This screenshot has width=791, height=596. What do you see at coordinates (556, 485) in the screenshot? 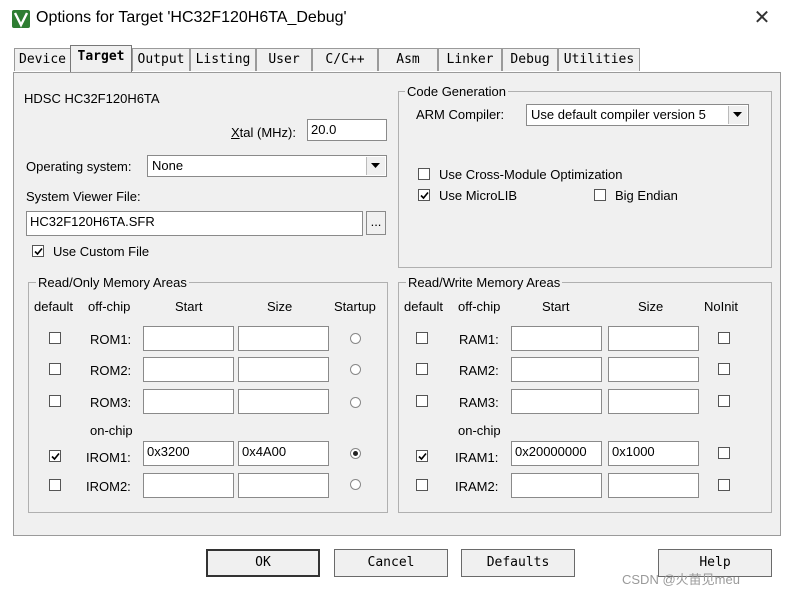
I see `iram2-start-input` at bounding box center [556, 485].